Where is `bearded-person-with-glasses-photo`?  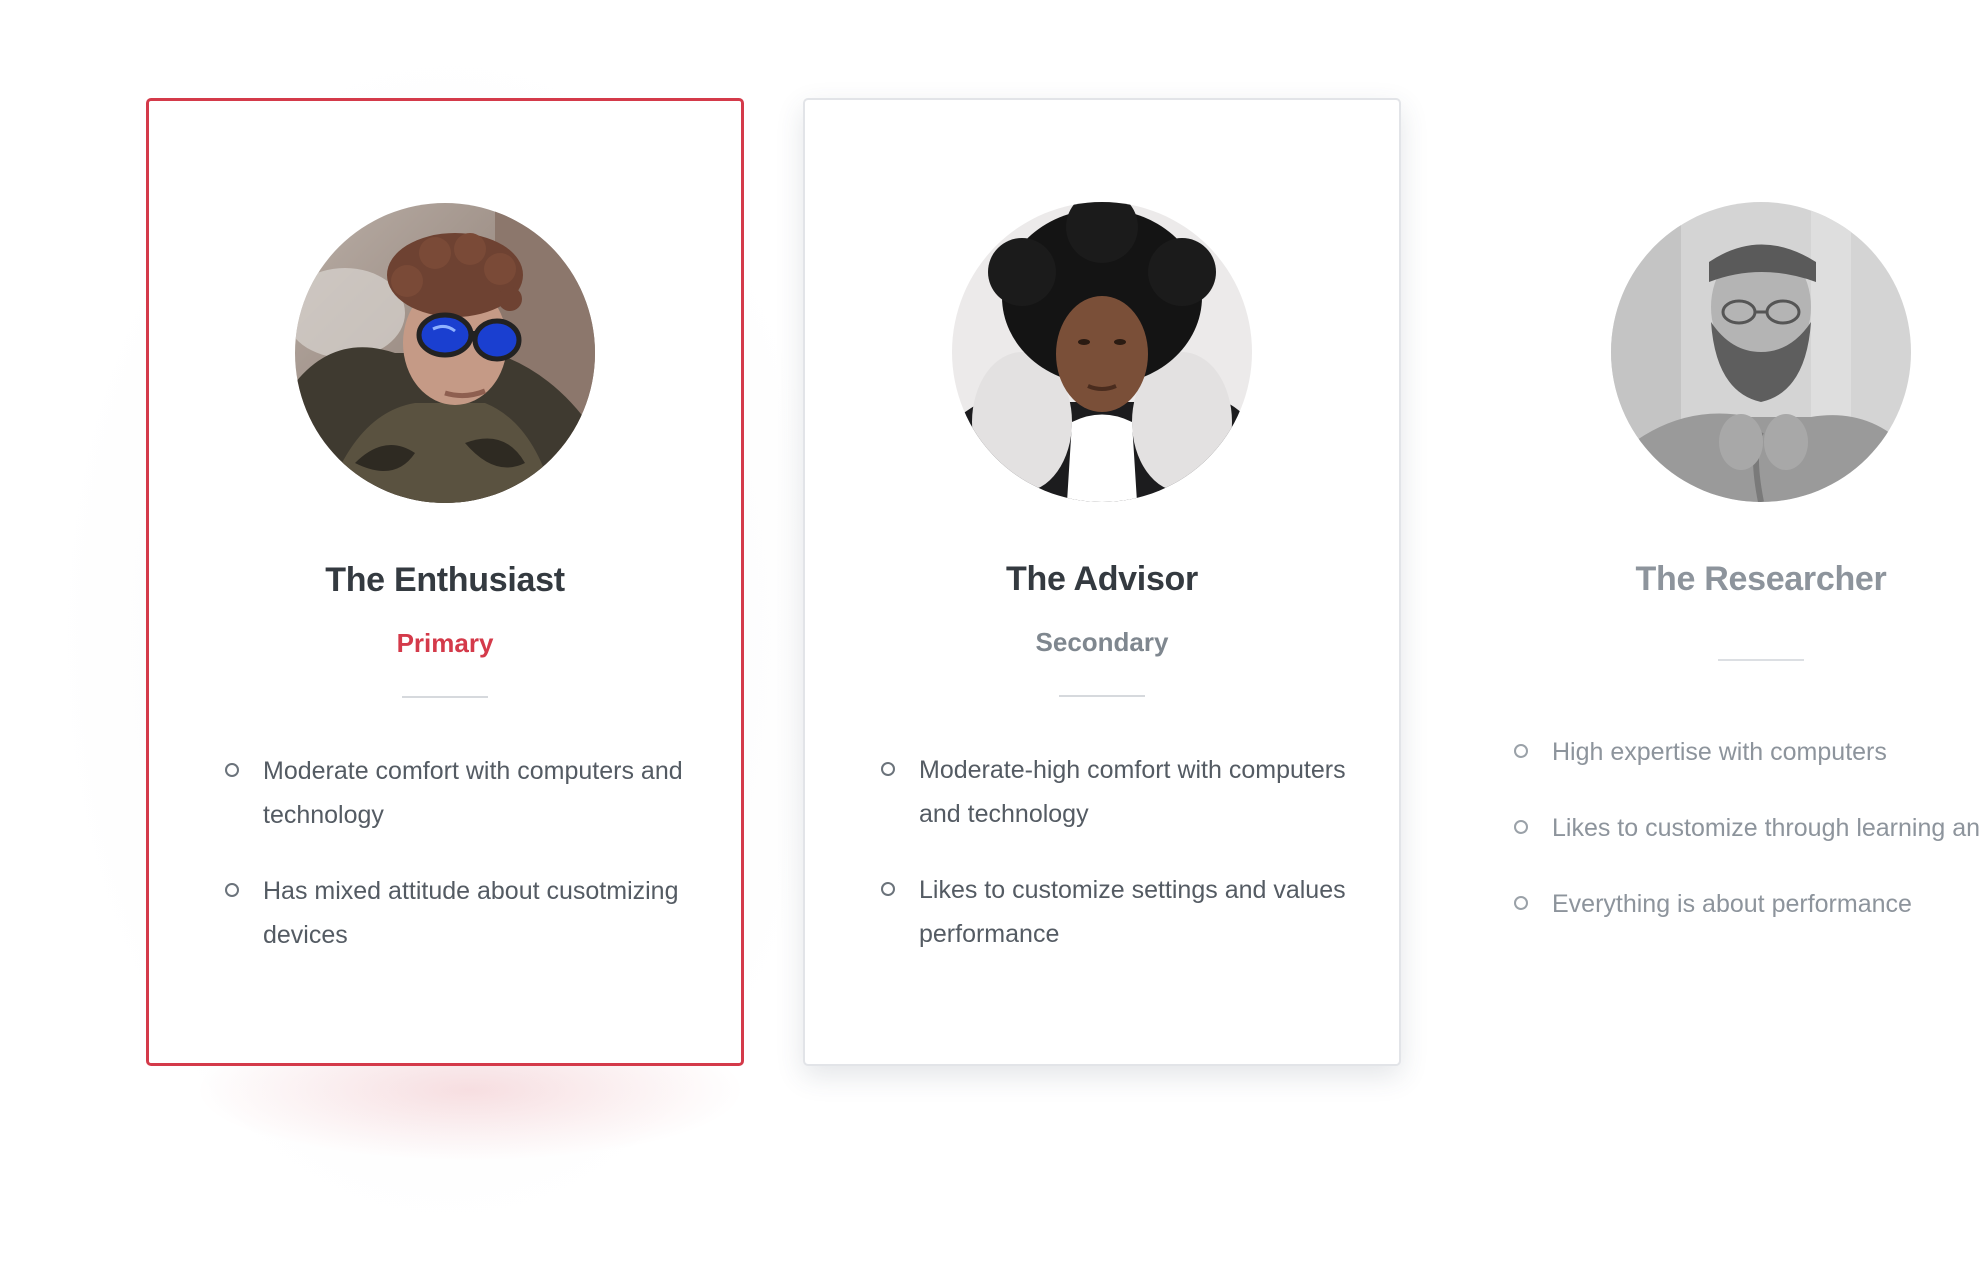 bearded-person-with-glasses-photo is located at coordinates (1761, 352).